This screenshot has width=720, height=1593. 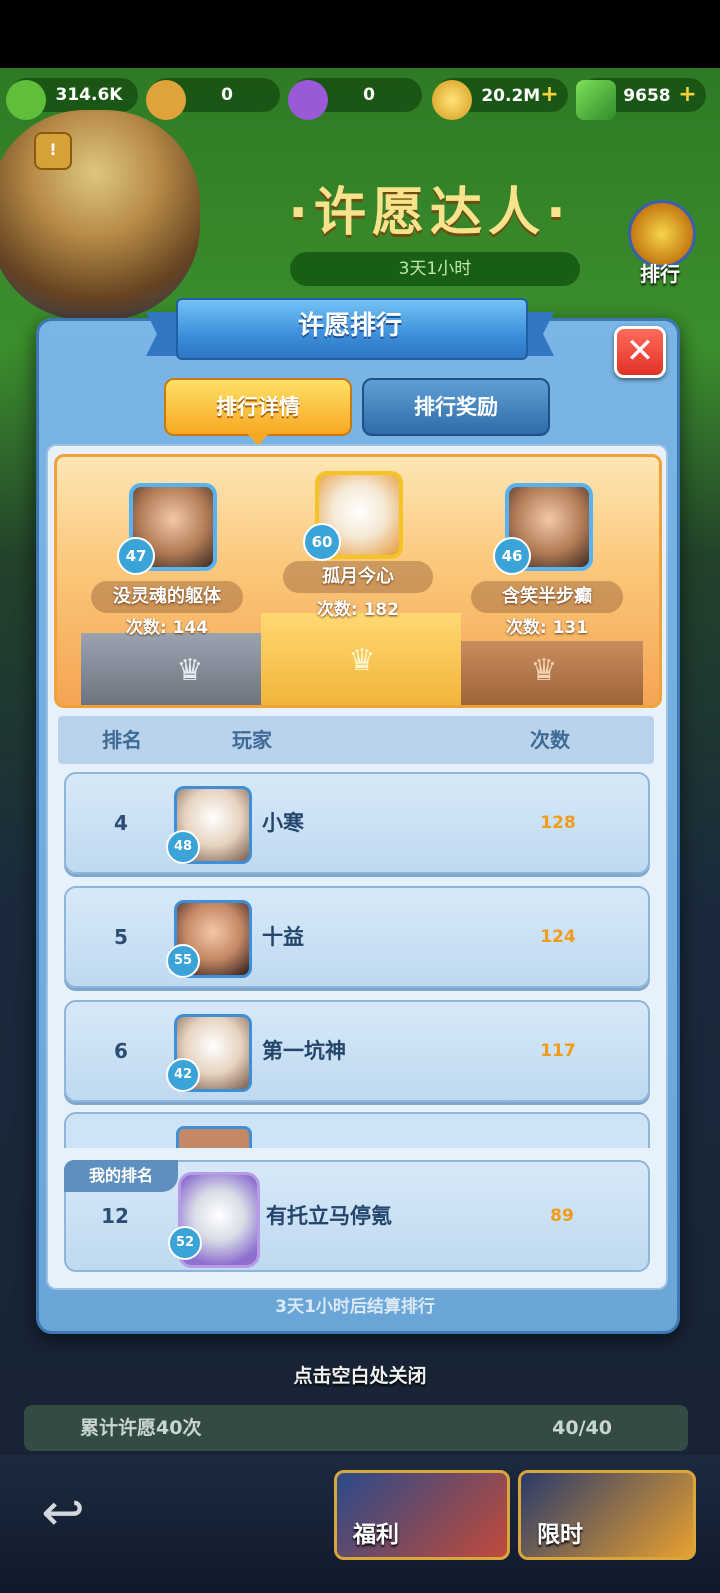 What do you see at coordinates (562, 1216) in the screenshot?
I see `my-count: 89` at bounding box center [562, 1216].